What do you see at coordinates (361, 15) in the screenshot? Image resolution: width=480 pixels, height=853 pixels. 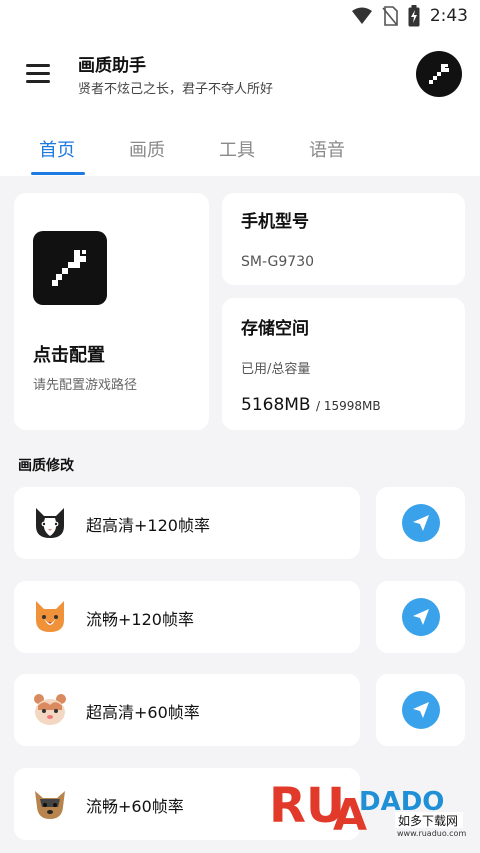 I see `wifi-icon` at bounding box center [361, 15].